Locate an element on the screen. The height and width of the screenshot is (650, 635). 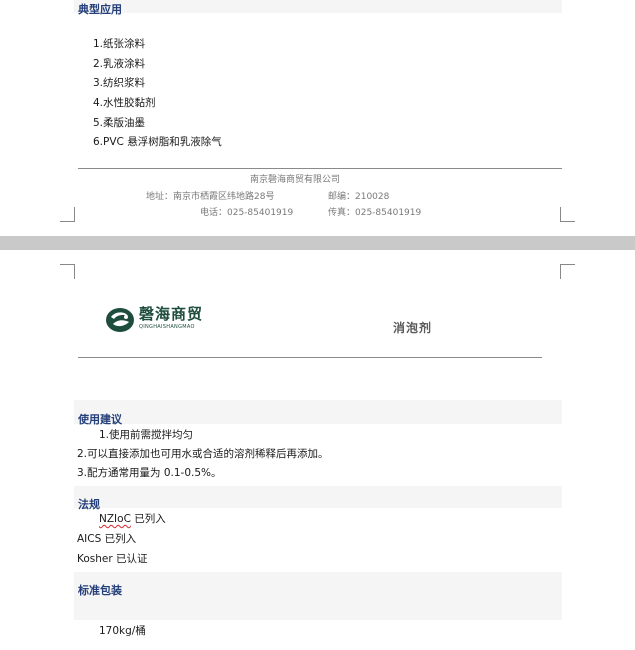
application-item: 5.柔版油墨 is located at coordinates (119, 123).